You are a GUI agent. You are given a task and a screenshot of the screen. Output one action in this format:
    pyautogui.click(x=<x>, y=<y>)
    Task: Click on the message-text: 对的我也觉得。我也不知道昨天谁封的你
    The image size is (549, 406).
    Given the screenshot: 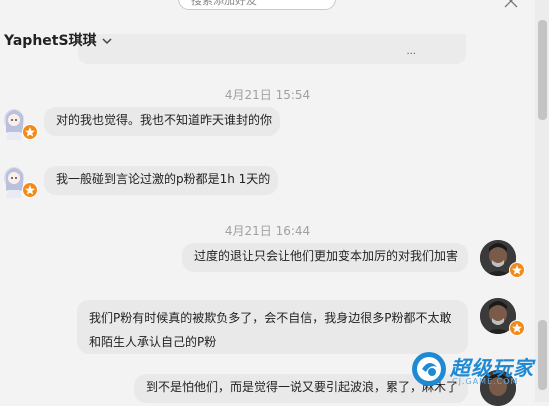 What is the action you would take?
    pyautogui.click(x=164, y=120)
    